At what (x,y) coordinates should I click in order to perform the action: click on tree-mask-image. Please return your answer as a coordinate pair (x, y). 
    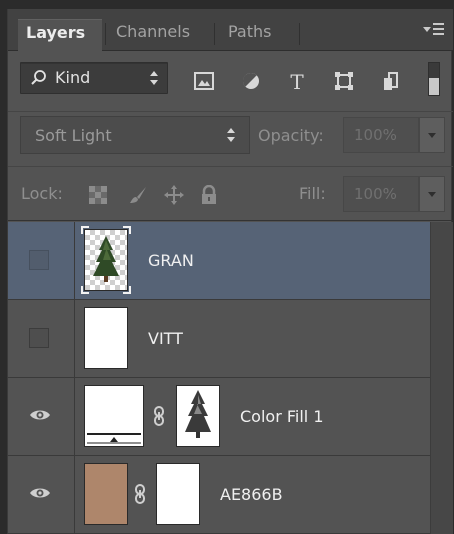
    Looking at the image, I should click on (198, 414).